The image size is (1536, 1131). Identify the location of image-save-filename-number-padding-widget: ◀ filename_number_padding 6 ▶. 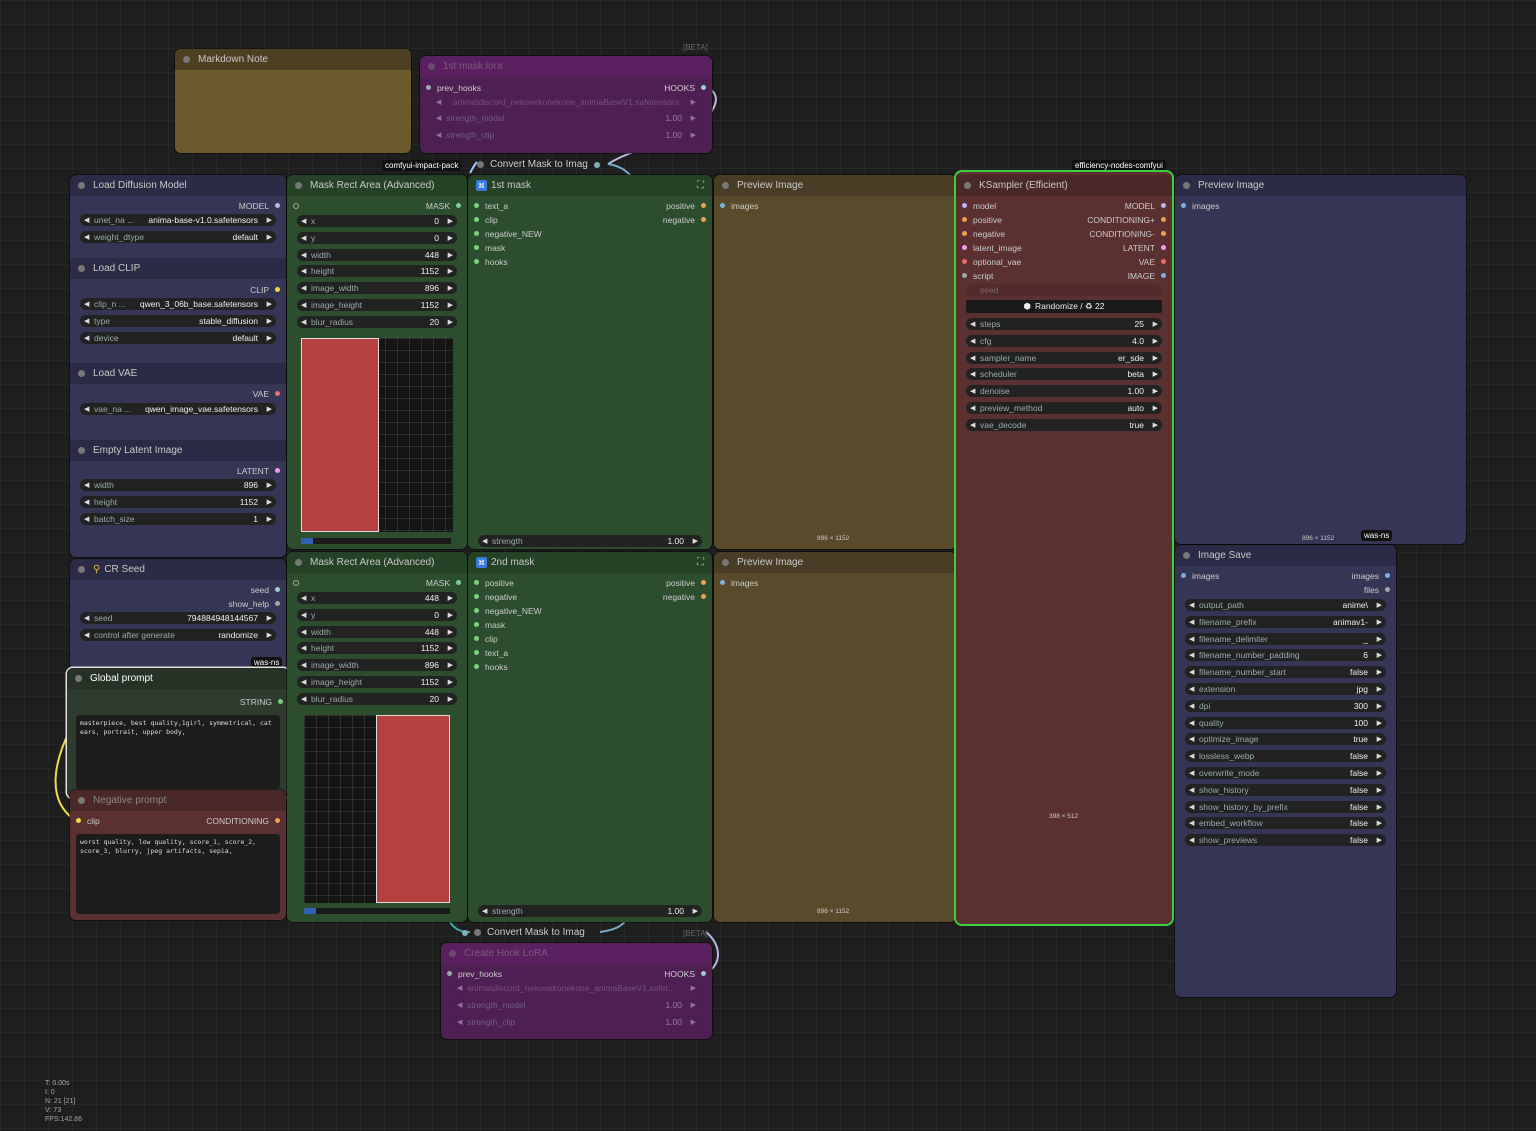
(1285, 655).